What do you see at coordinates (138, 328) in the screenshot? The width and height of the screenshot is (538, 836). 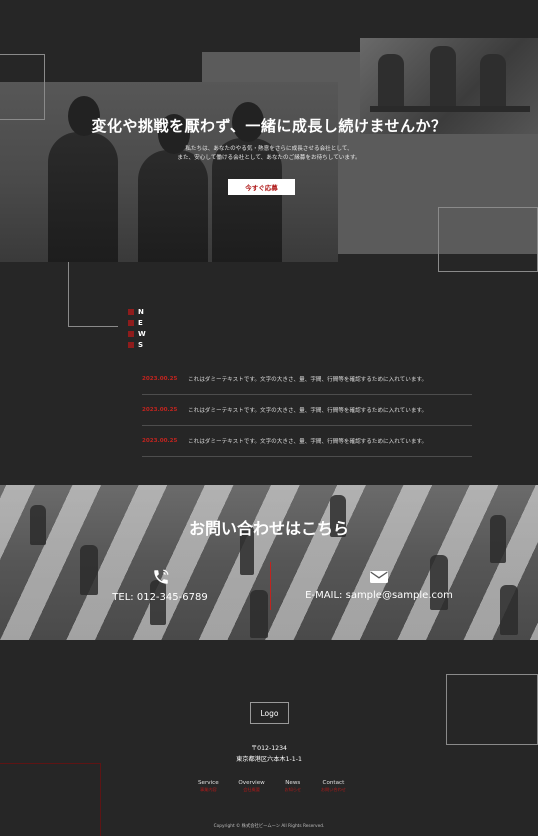 I see `news-heading: N E W S` at bounding box center [138, 328].